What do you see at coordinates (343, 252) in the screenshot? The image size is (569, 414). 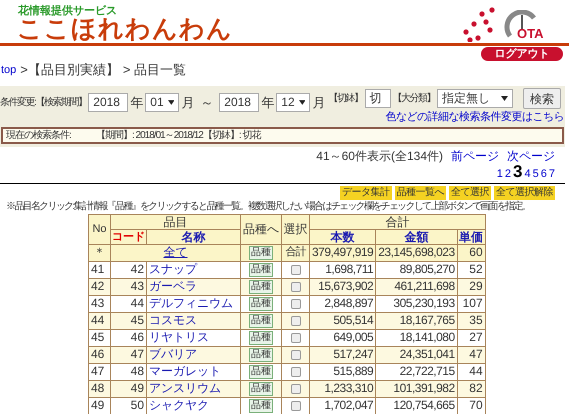 I see `table-cell: 379,497,919` at bounding box center [343, 252].